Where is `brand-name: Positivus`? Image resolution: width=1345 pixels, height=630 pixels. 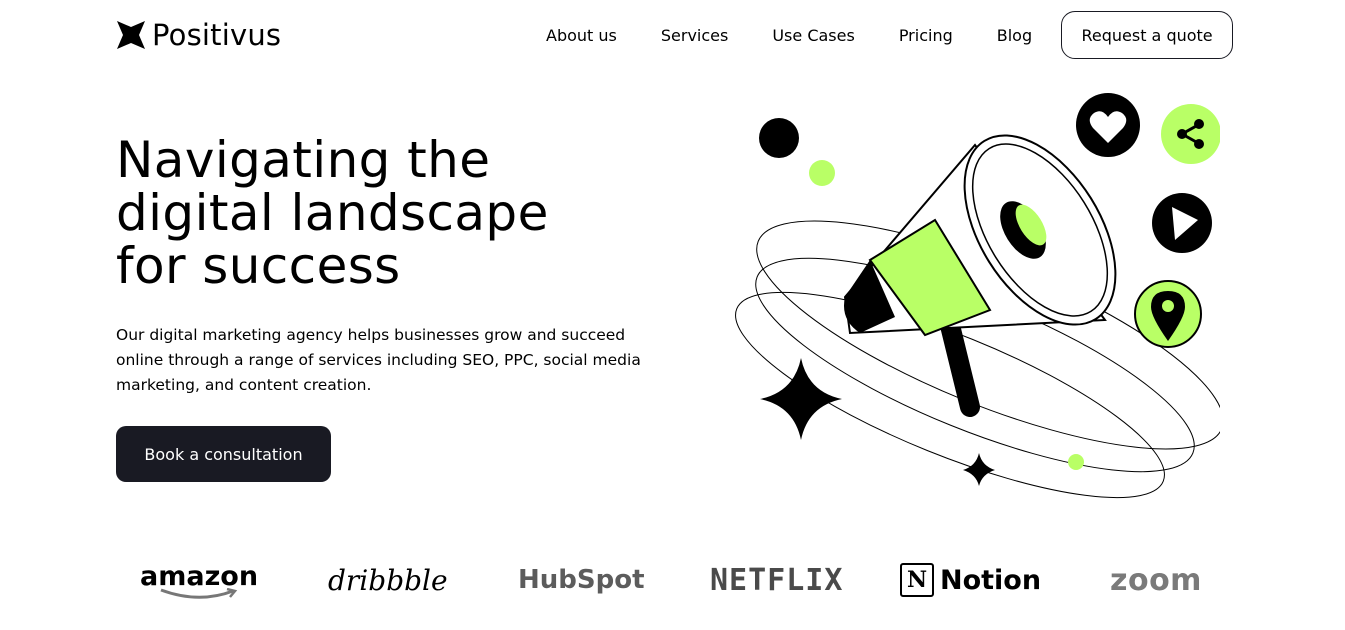
brand-name: Positivus is located at coordinates (217, 35).